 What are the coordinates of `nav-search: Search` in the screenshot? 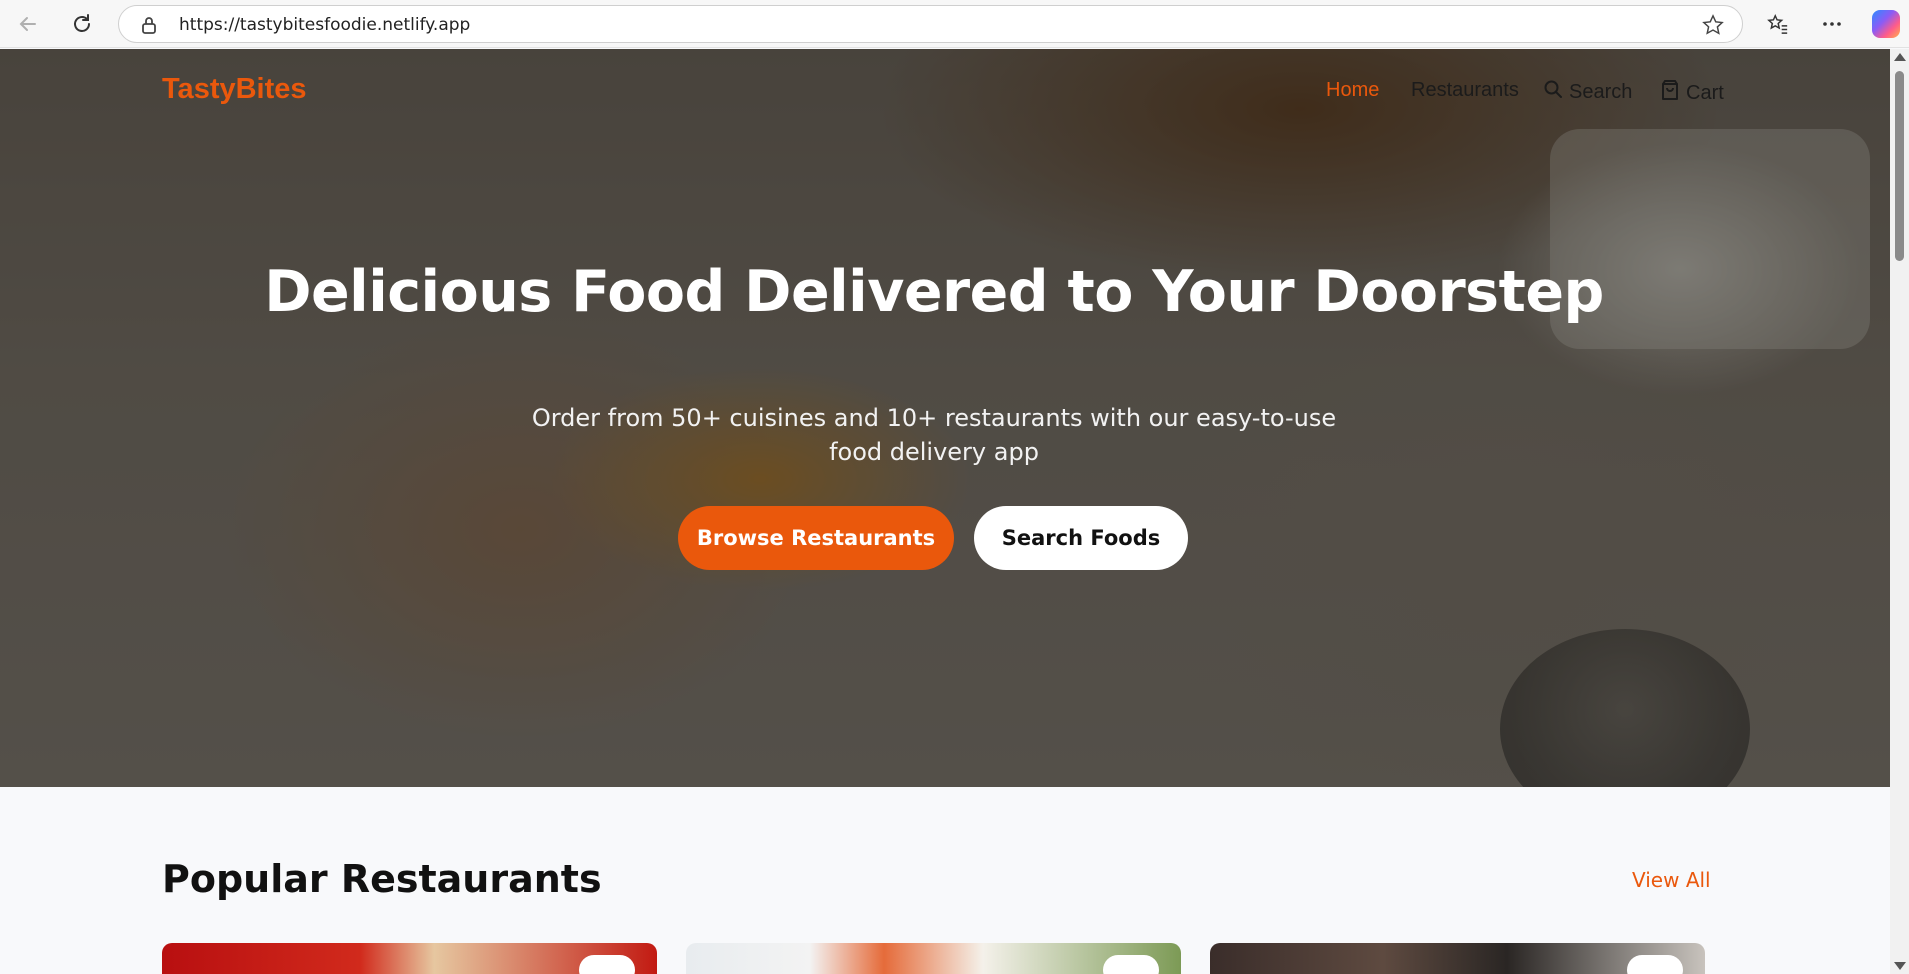 It's located at (1587, 92).